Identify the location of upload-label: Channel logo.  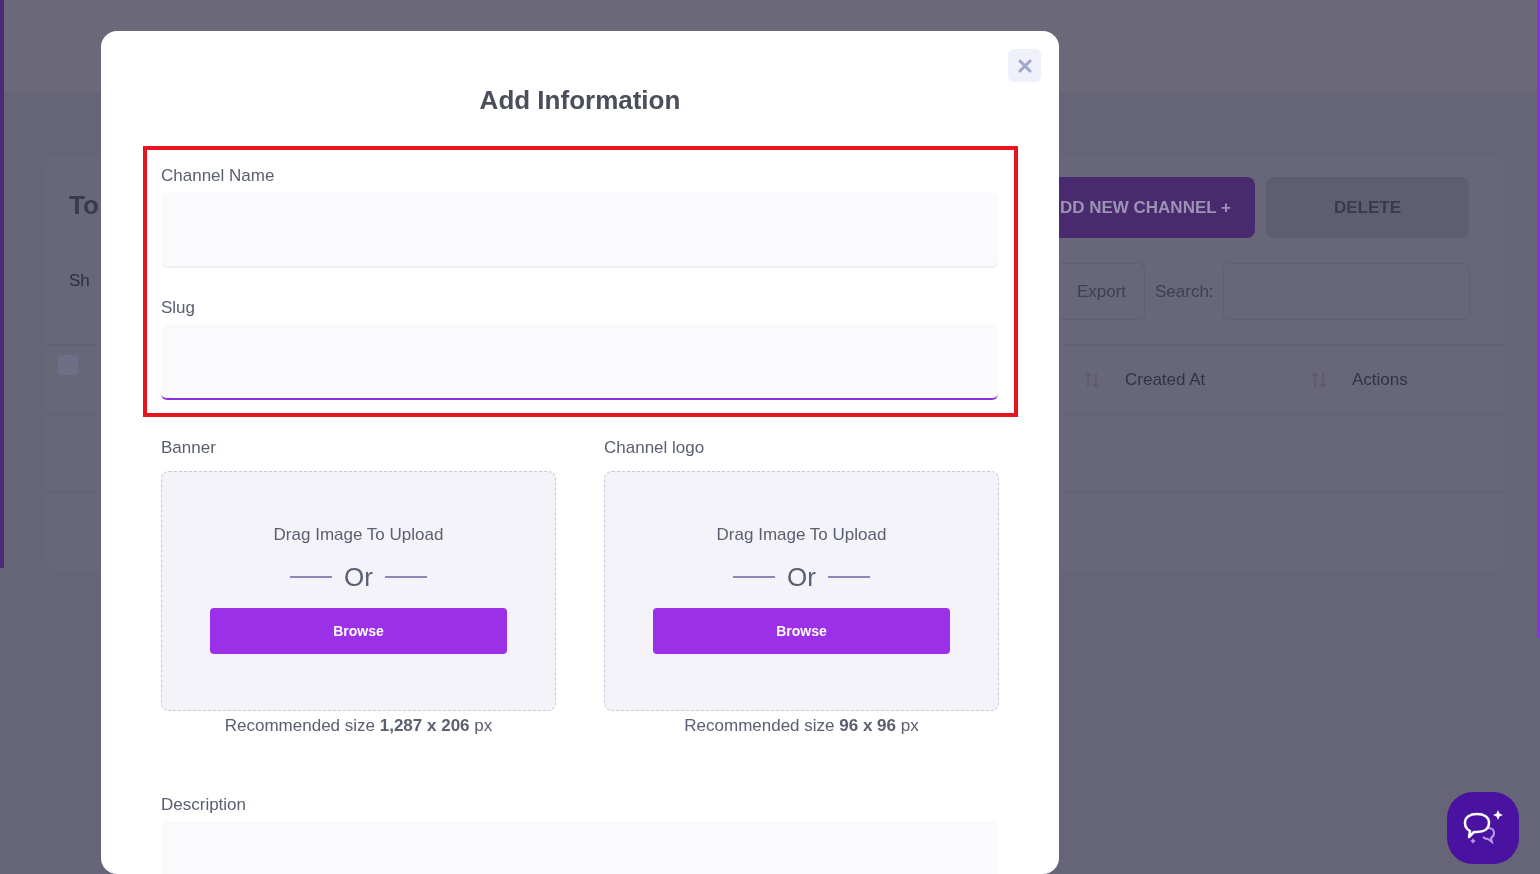
(655, 448).